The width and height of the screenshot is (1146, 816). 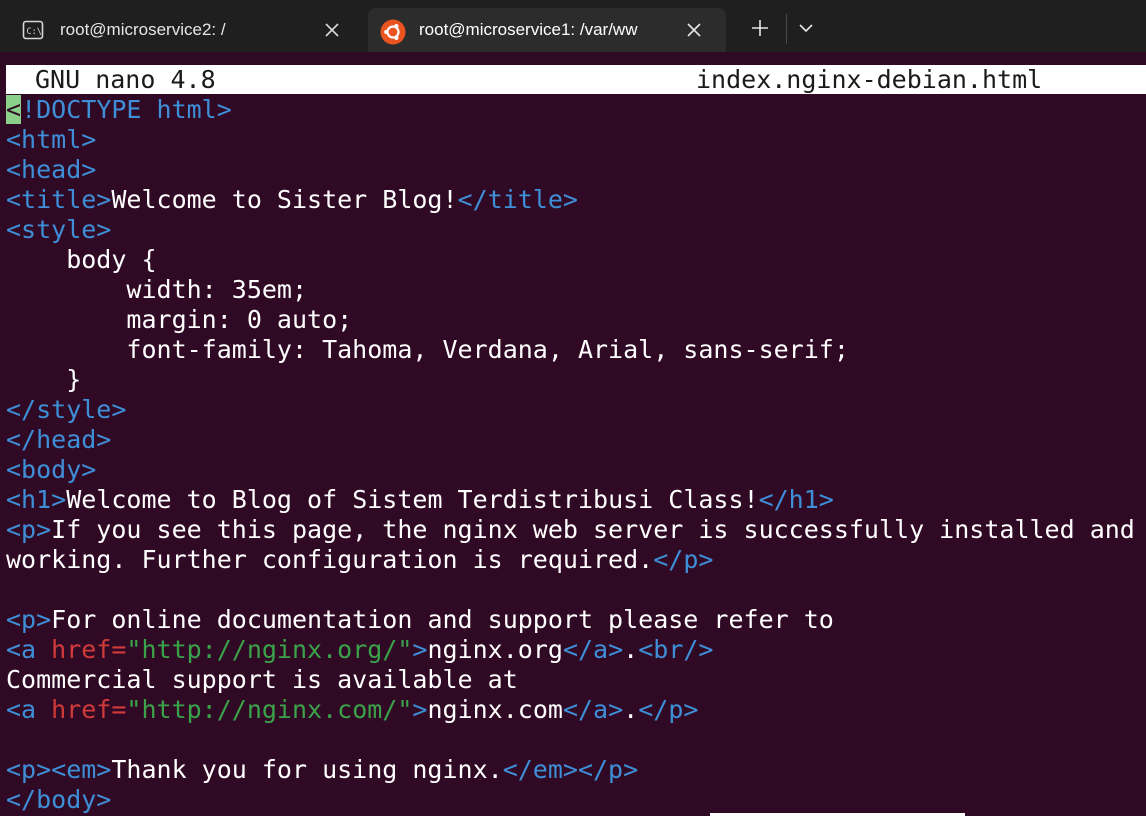 What do you see at coordinates (157, 289) in the screenshot?
I see `code-token-txt: width: 35em;` at bounding box center [157, 289].